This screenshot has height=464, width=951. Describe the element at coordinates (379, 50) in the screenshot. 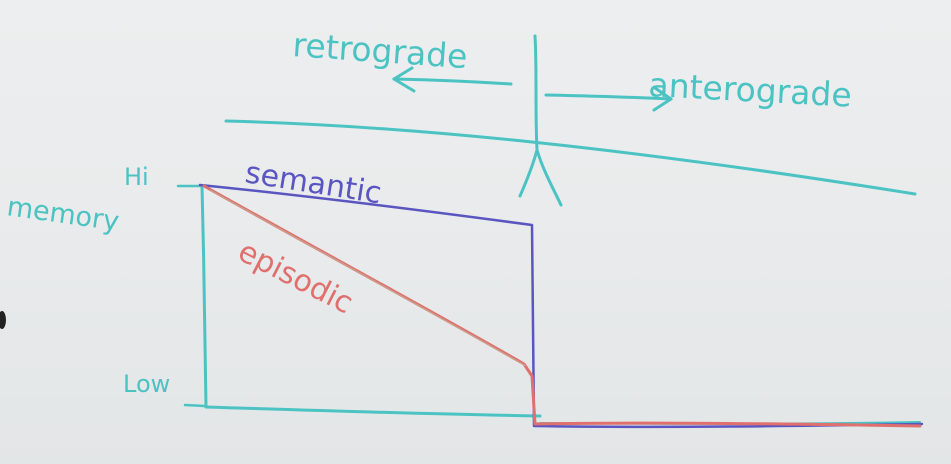

I see `retrograde-label: retrograde` at that location.